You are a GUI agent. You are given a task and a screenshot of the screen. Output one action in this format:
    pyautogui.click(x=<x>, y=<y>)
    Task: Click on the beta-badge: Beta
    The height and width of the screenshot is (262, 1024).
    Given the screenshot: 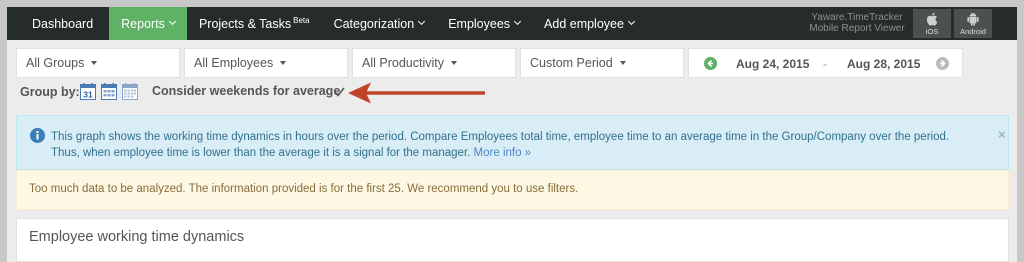 What is the action you would take?
    pyautogui.click(x=301, y=20)
    